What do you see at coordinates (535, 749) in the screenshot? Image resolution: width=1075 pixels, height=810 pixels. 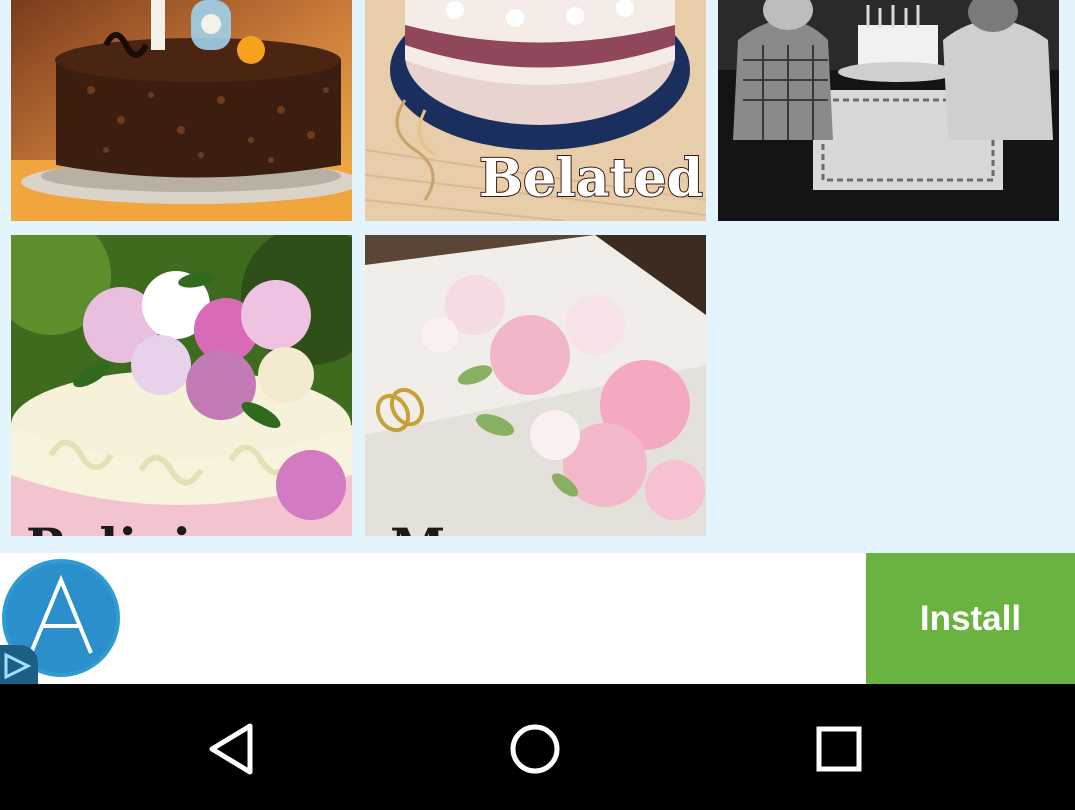 I see `home-icon` at bounding box center [535, 749].